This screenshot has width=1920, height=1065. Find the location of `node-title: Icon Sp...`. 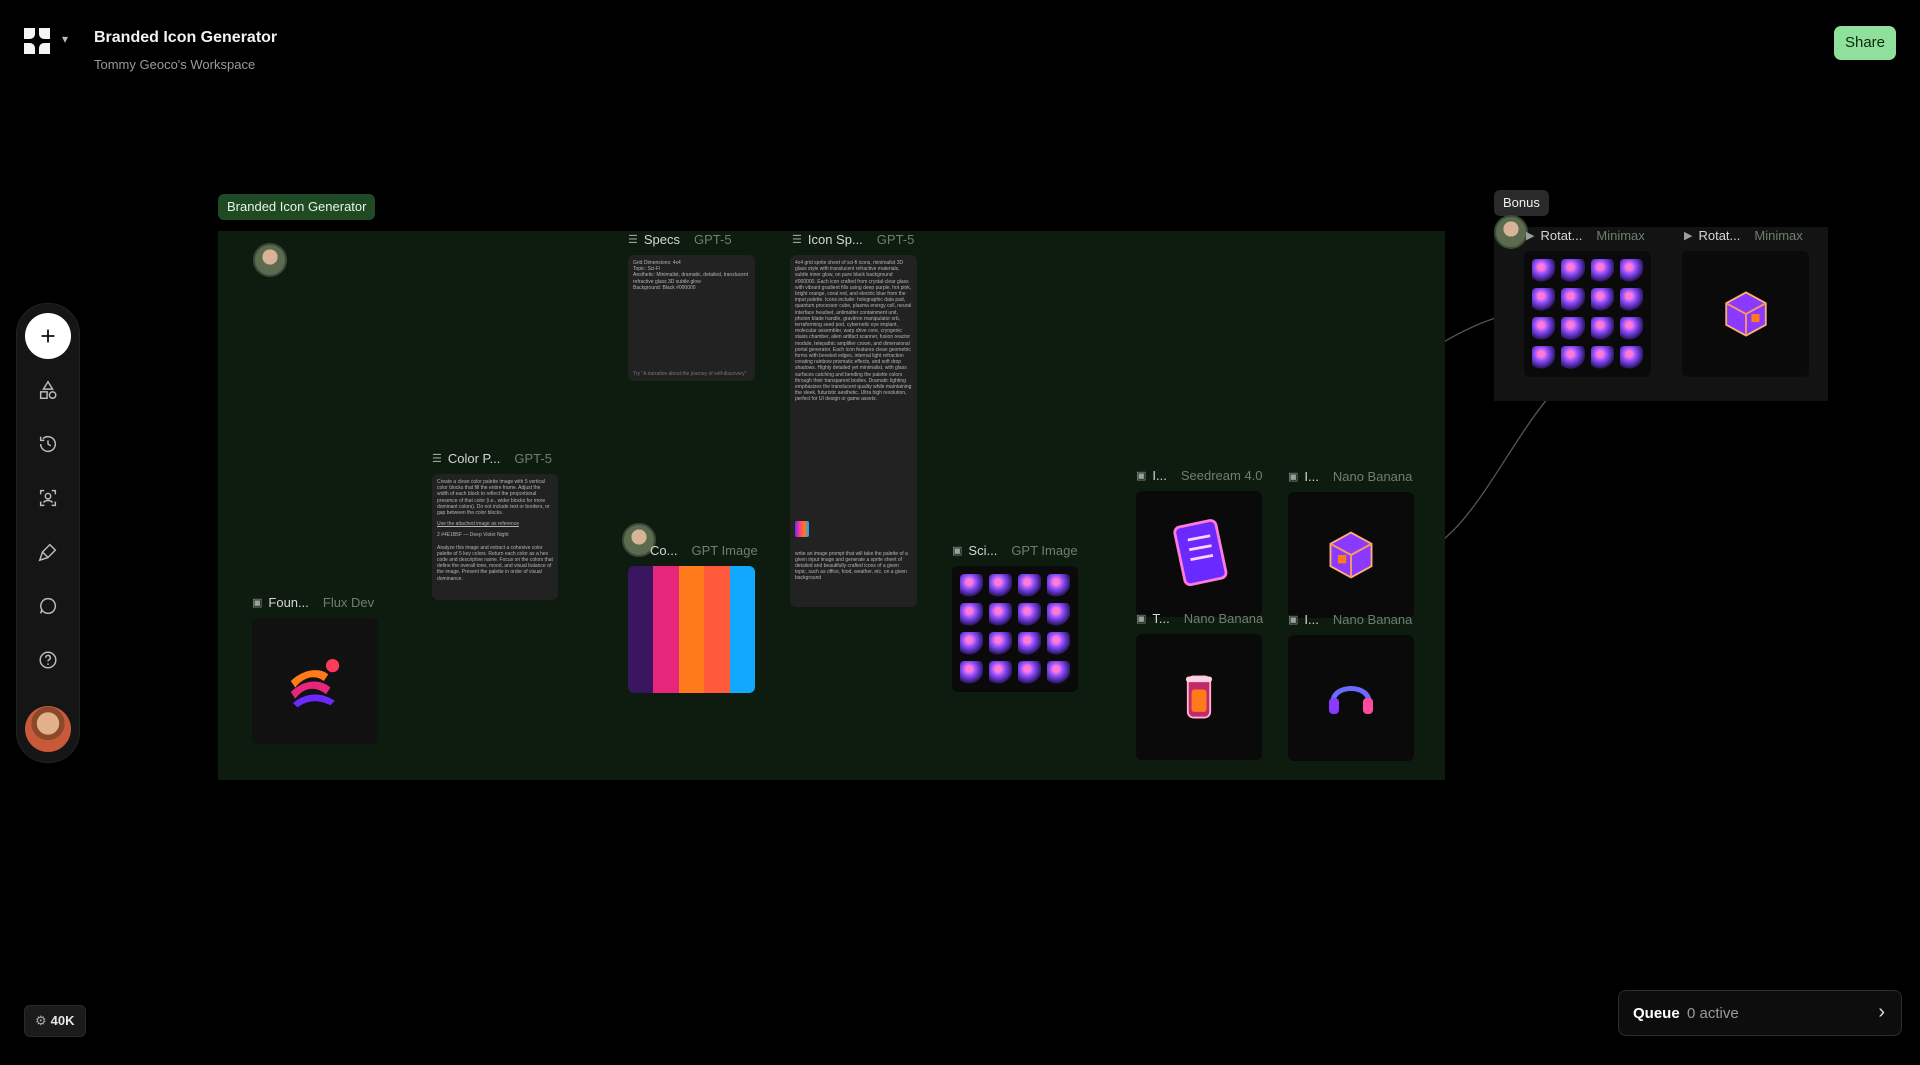

node-title: Icon Sp... is located at coordinates (835, 239).